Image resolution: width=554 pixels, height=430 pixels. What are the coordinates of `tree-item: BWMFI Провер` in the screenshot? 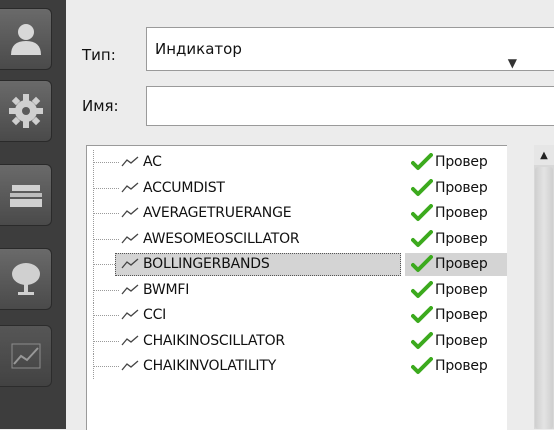 It's located at (297, 290).